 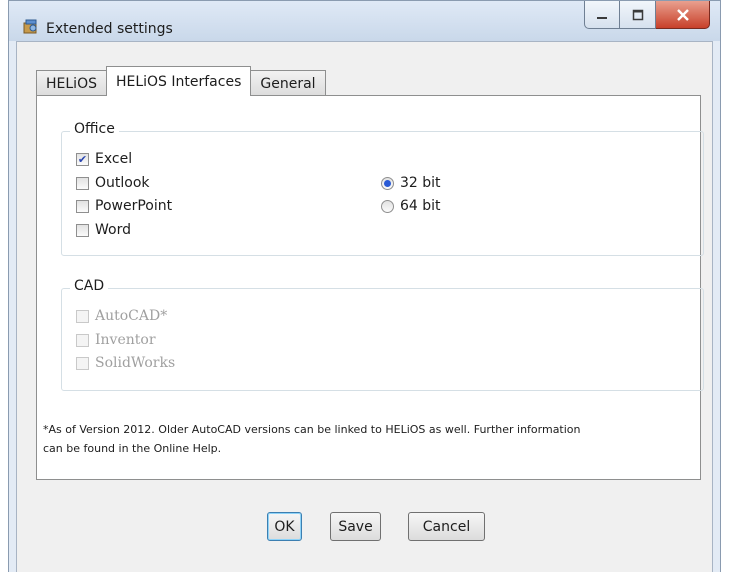 I want to click on tab-helios: HELiOS, so click(x=71, y=83).